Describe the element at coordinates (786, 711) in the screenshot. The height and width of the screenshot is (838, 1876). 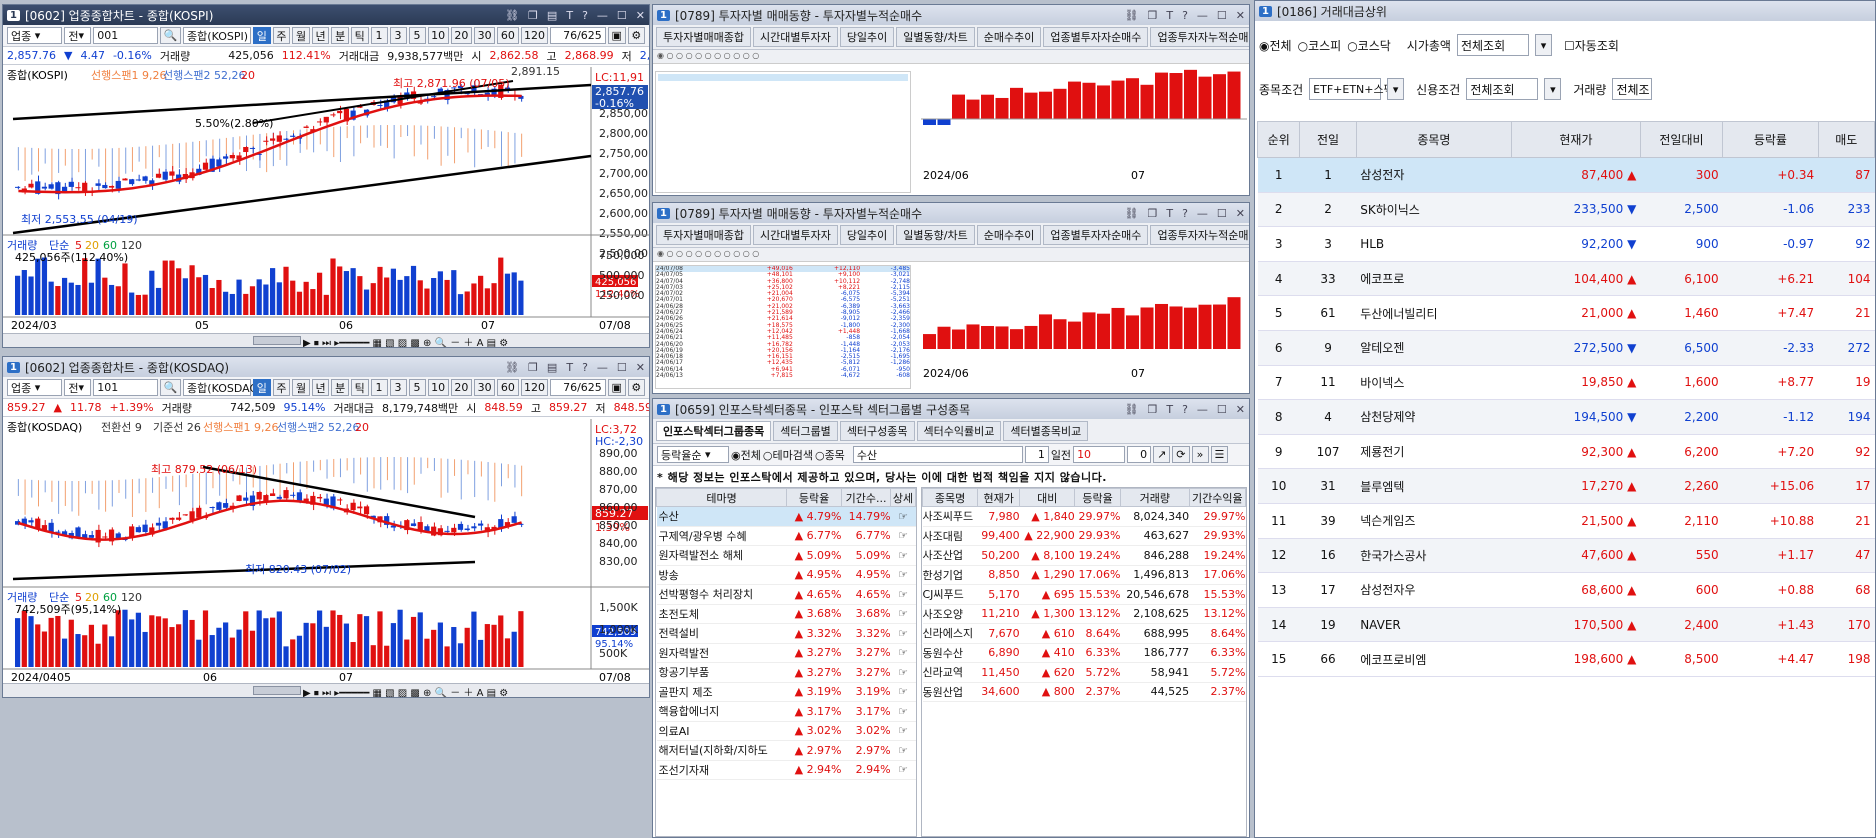
I see `theme-row: 핵융합에너지 ▲ 3.17% 3.17% ☞` at that location.